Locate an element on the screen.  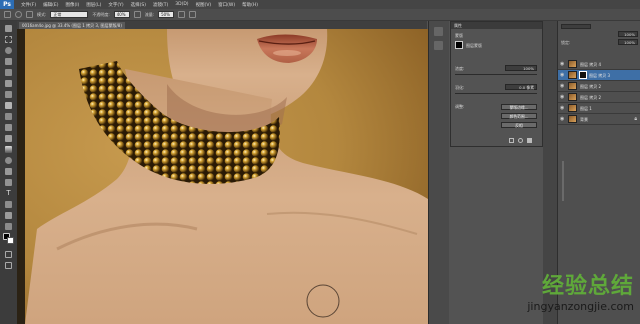
feather-field: 0.0 像素 is located at coordinates (521, 87).